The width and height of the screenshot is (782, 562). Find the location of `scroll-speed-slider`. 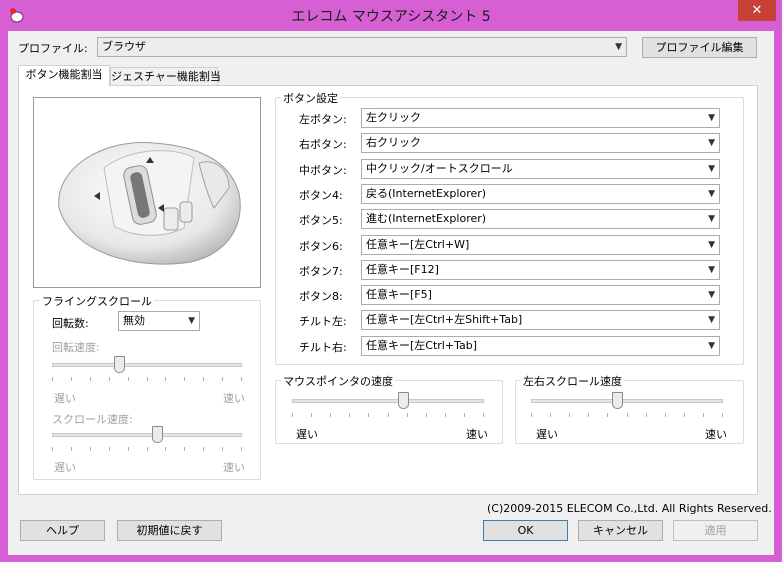

scroll-speed-slider is located at coordinates (157, 434).